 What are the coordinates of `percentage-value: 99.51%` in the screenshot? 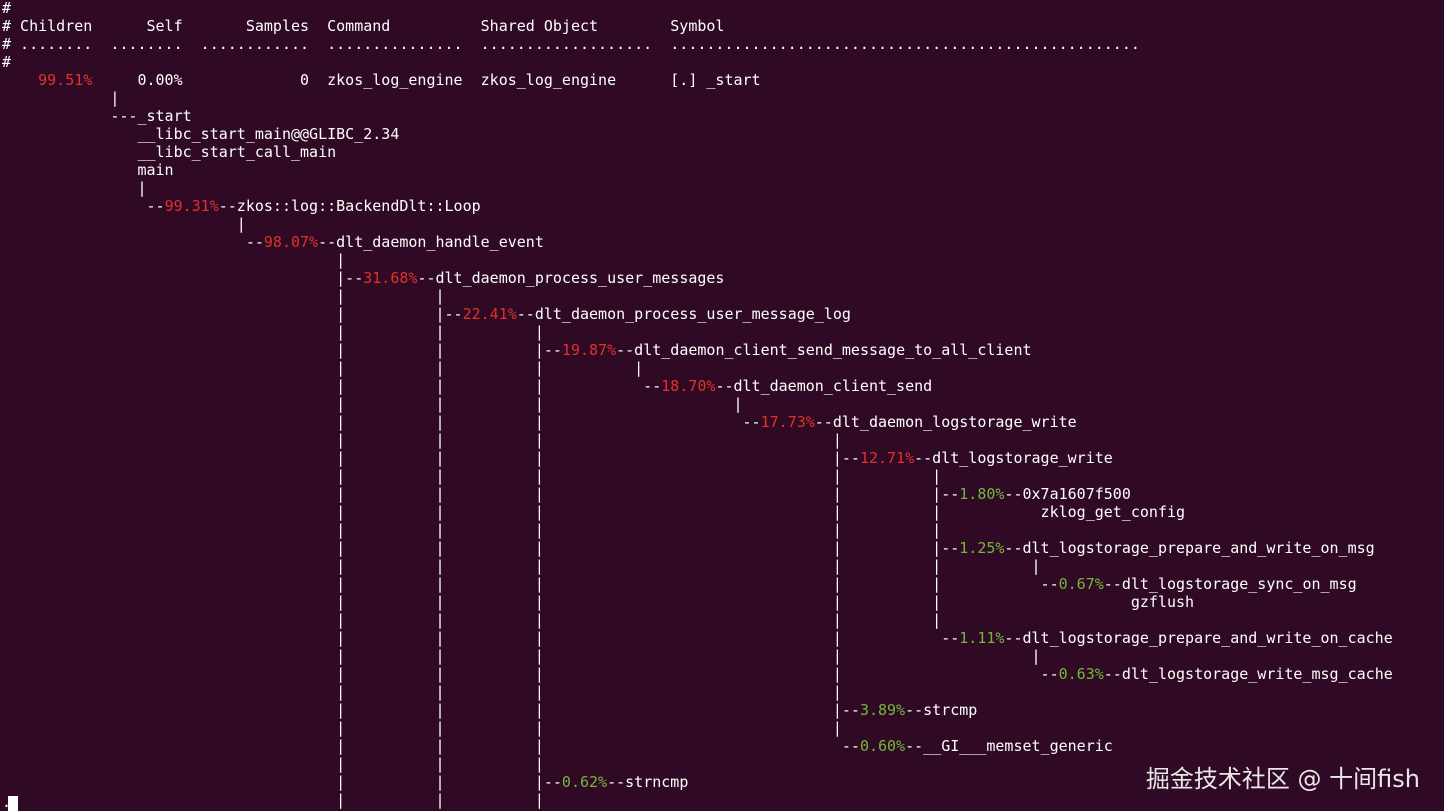 It's located at (65, 80).